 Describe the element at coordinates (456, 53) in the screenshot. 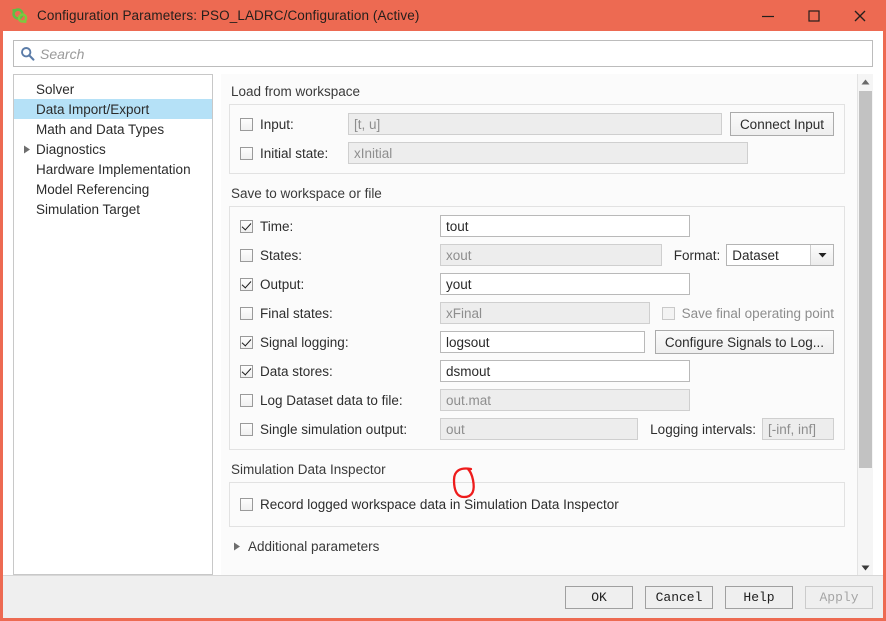

I see `search-input` at that location.